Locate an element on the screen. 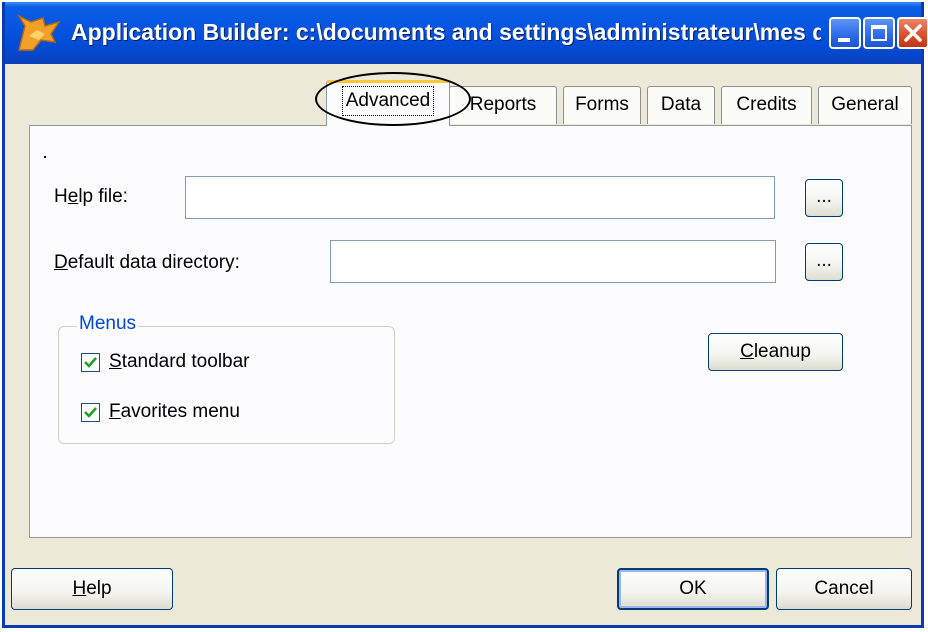 This screenshot has height=632, width=928. tab-general: General is located at coordinates (865, 105).